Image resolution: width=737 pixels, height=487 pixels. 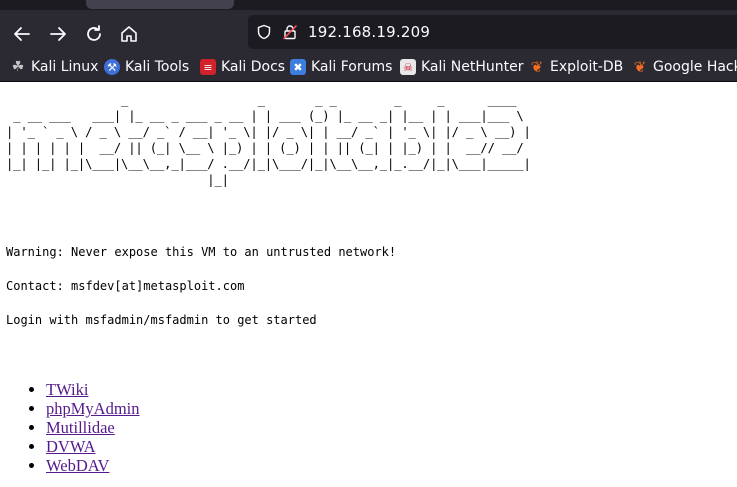 I want to click on bookmark-label: Exploit-DB, so click(x=587, y=67).